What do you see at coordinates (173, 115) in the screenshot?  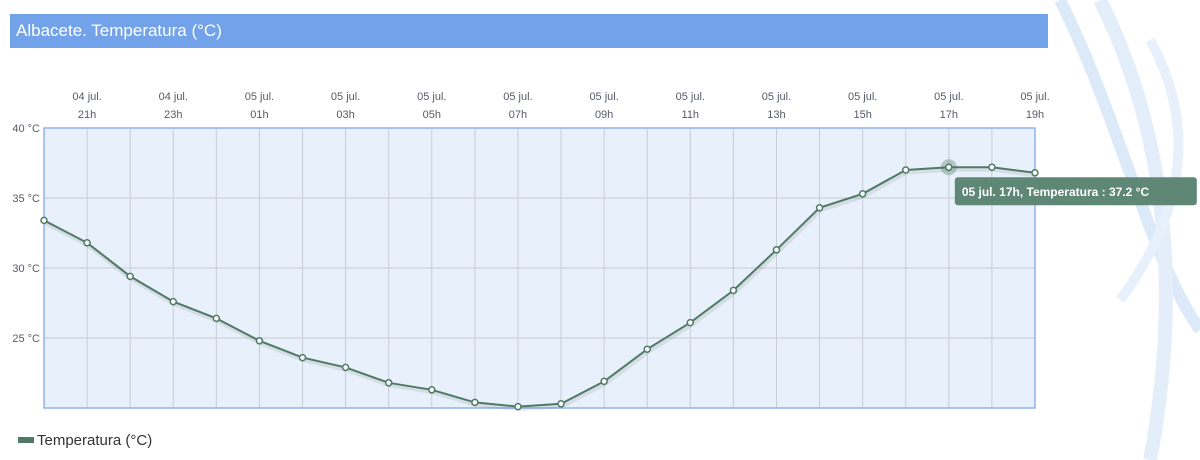 I see `x-tick-label-hour: 23h` at bounding box center [173, 115].